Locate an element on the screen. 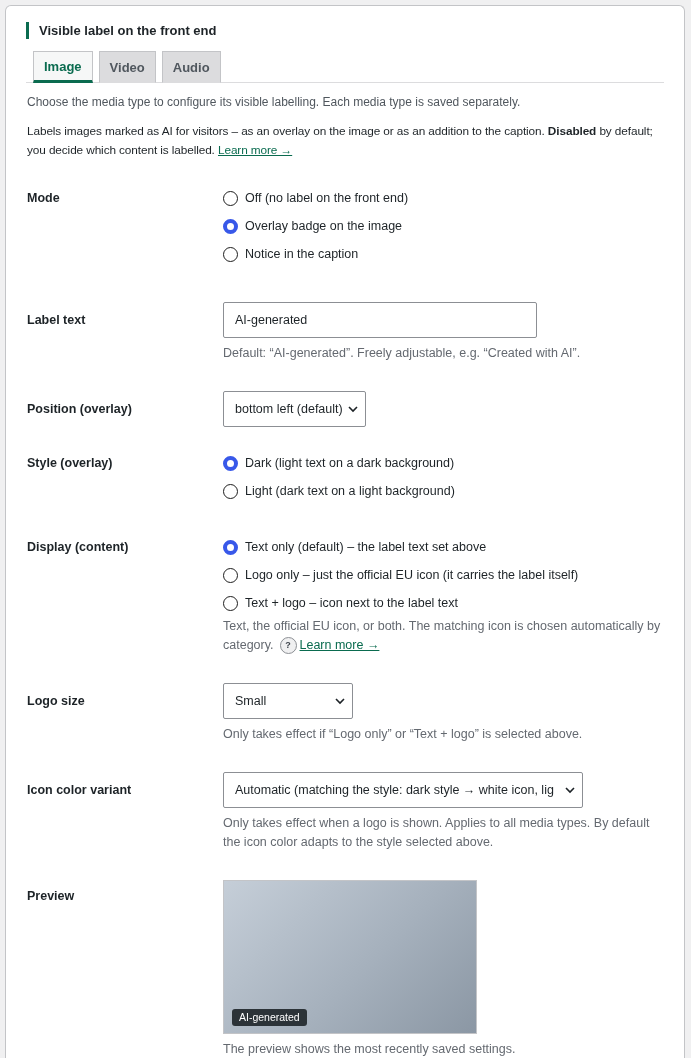  media-tab: Audio is located at coordinates (191, 67).